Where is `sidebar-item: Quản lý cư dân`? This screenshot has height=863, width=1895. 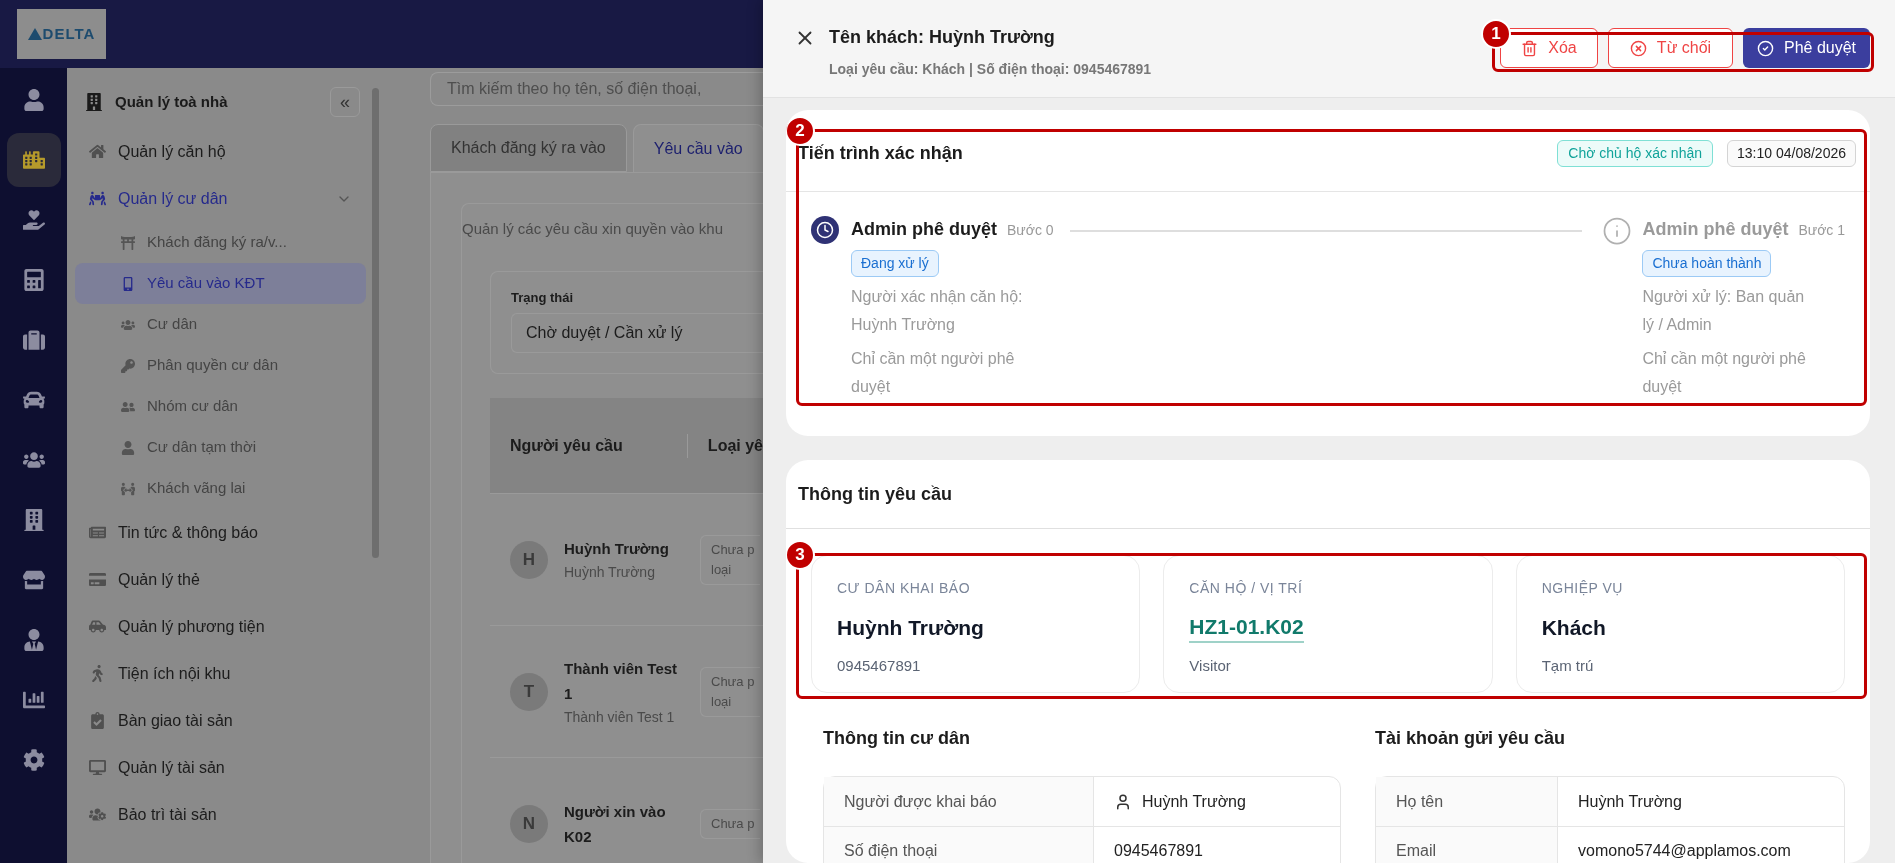 sidebar-item: Quản lý cư dân is located at coordinates (220, 198).